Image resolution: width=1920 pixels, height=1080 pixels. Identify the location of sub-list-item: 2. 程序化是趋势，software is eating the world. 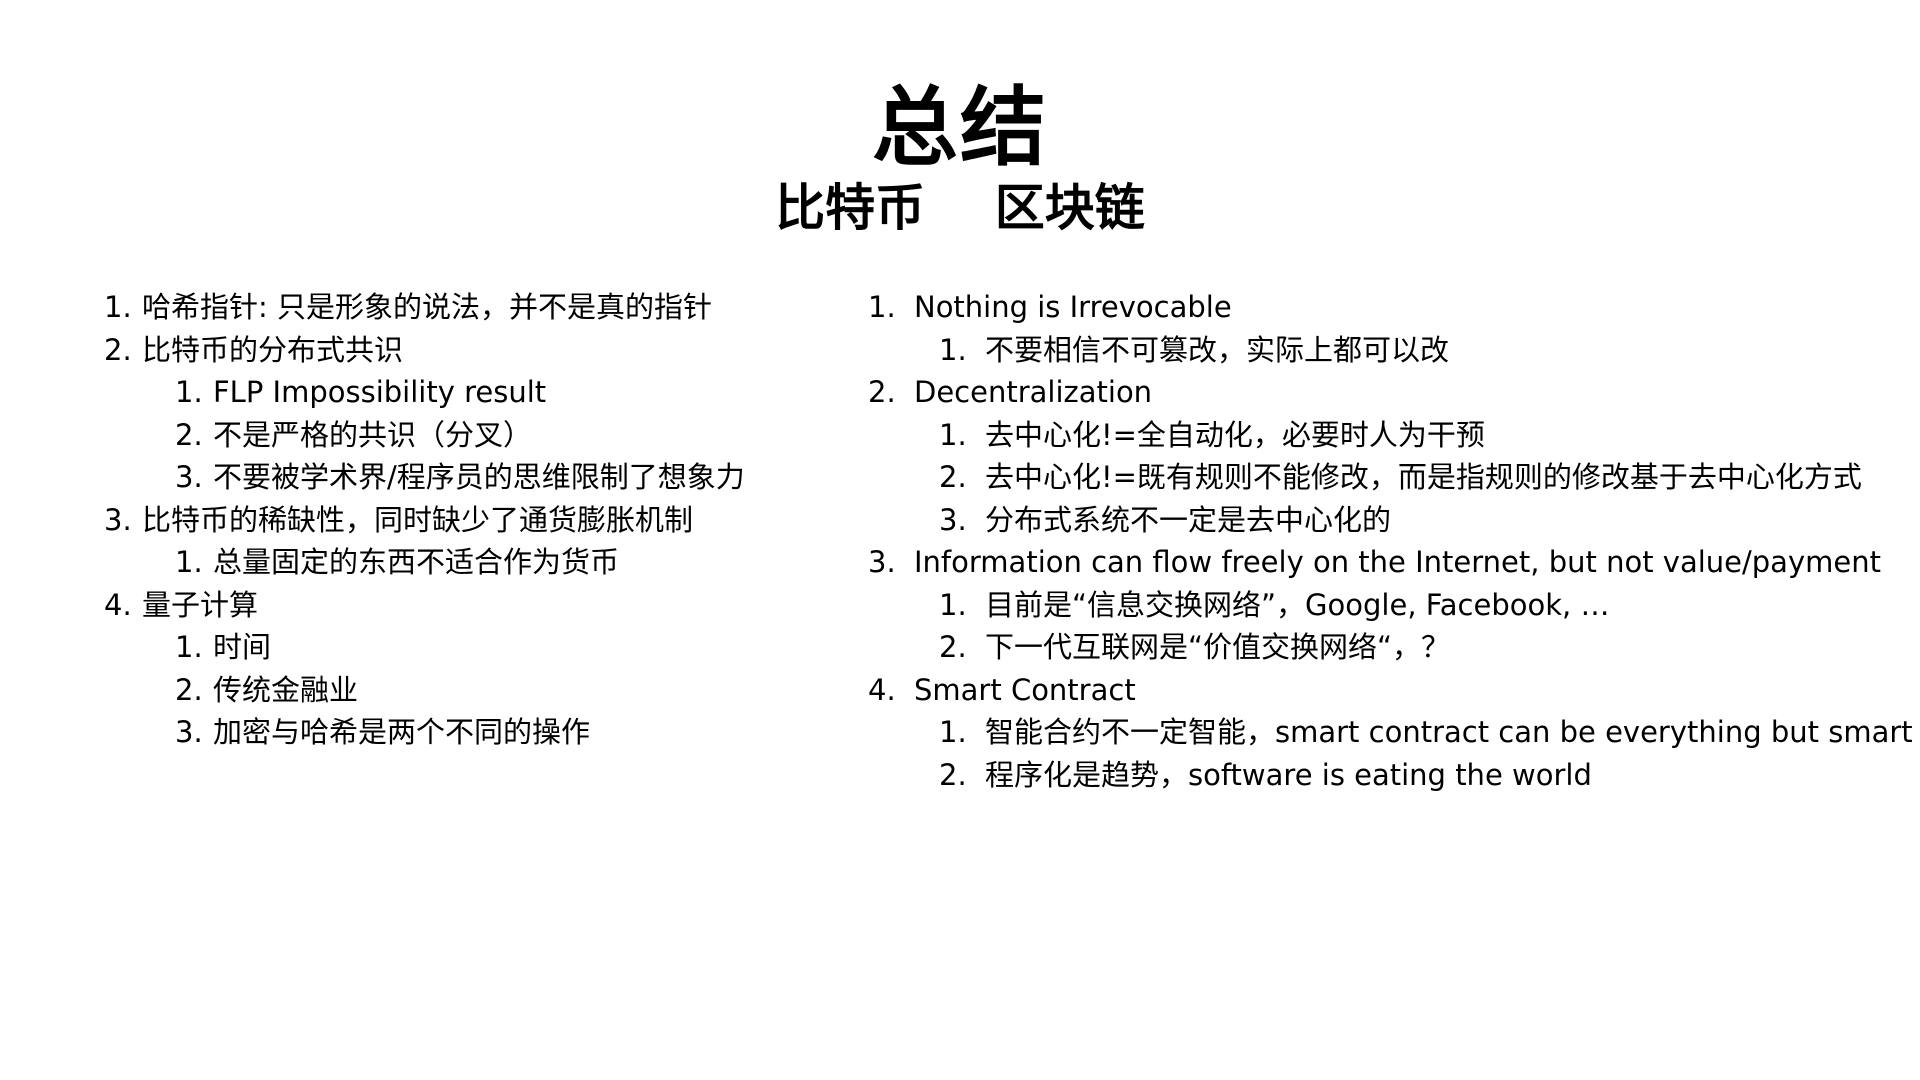
(1393, 775).